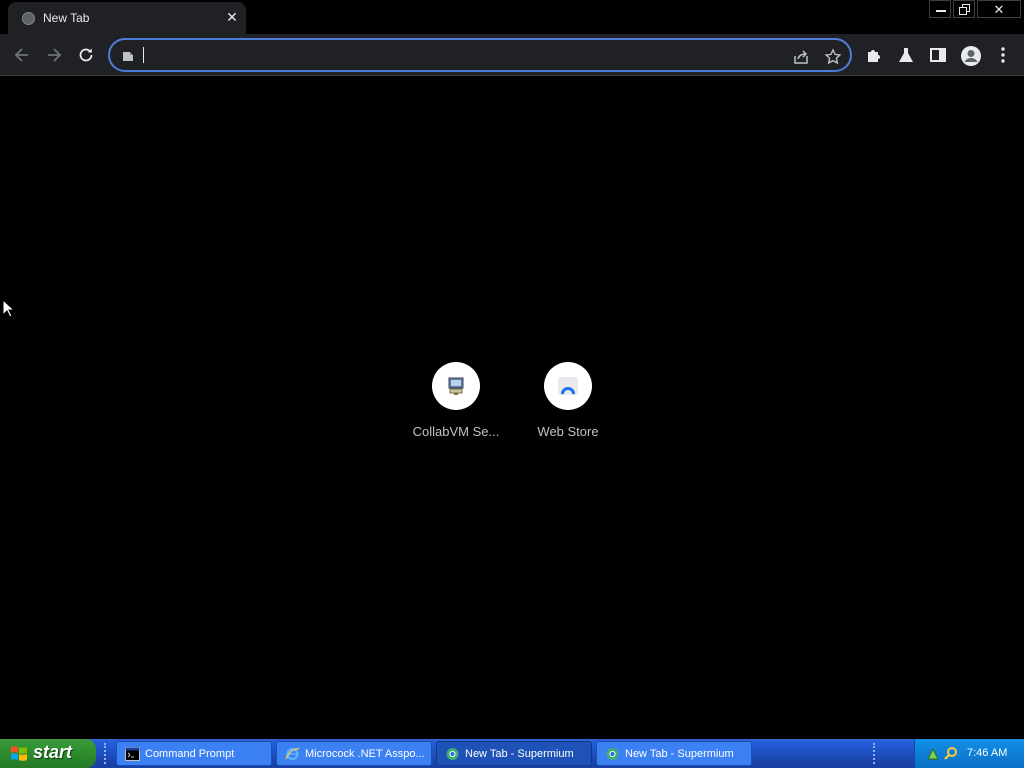 This screenshot has width=1024, height=768. I want to click on mouse-pointer-icon, so click(8, 308).